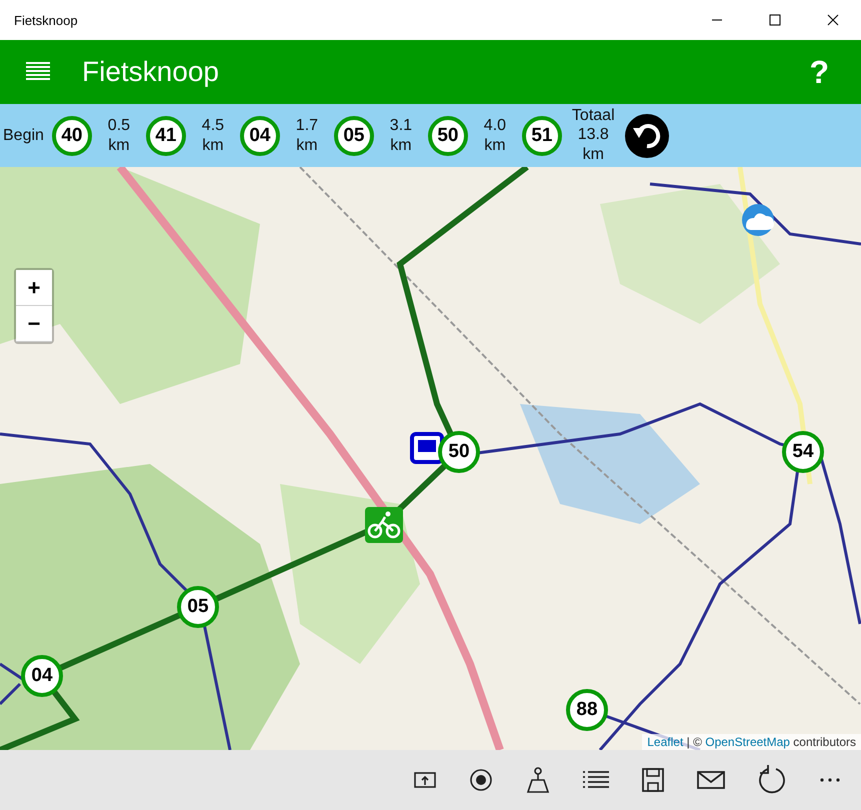 The height and width of the screenshot is (810, 861). What do you see at coordinates (819, 72) in the screenshot?
I see `help-button: ?` at bounding box center [819, 72].